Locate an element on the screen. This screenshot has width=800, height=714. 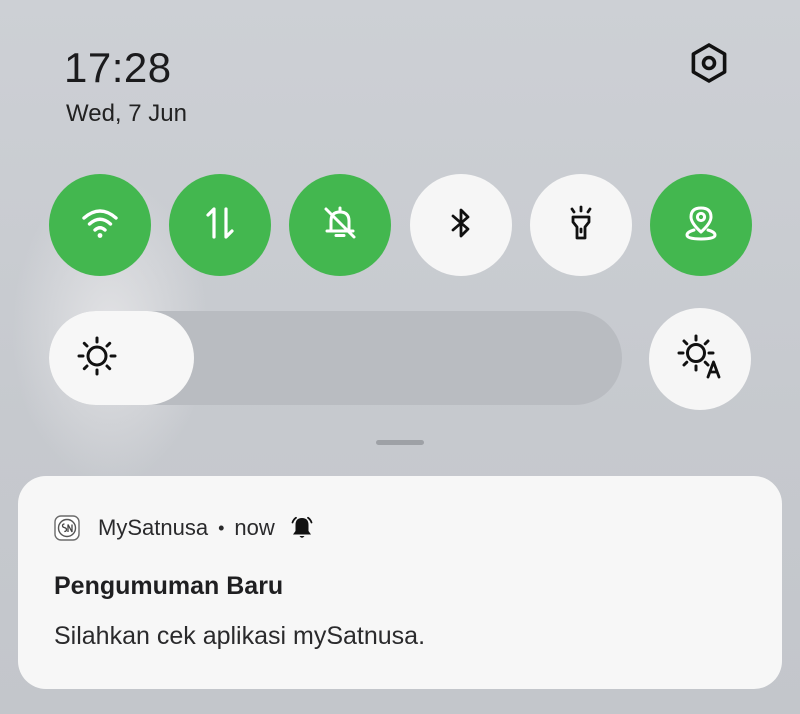
location-tile is located at coordinates (700, 225).